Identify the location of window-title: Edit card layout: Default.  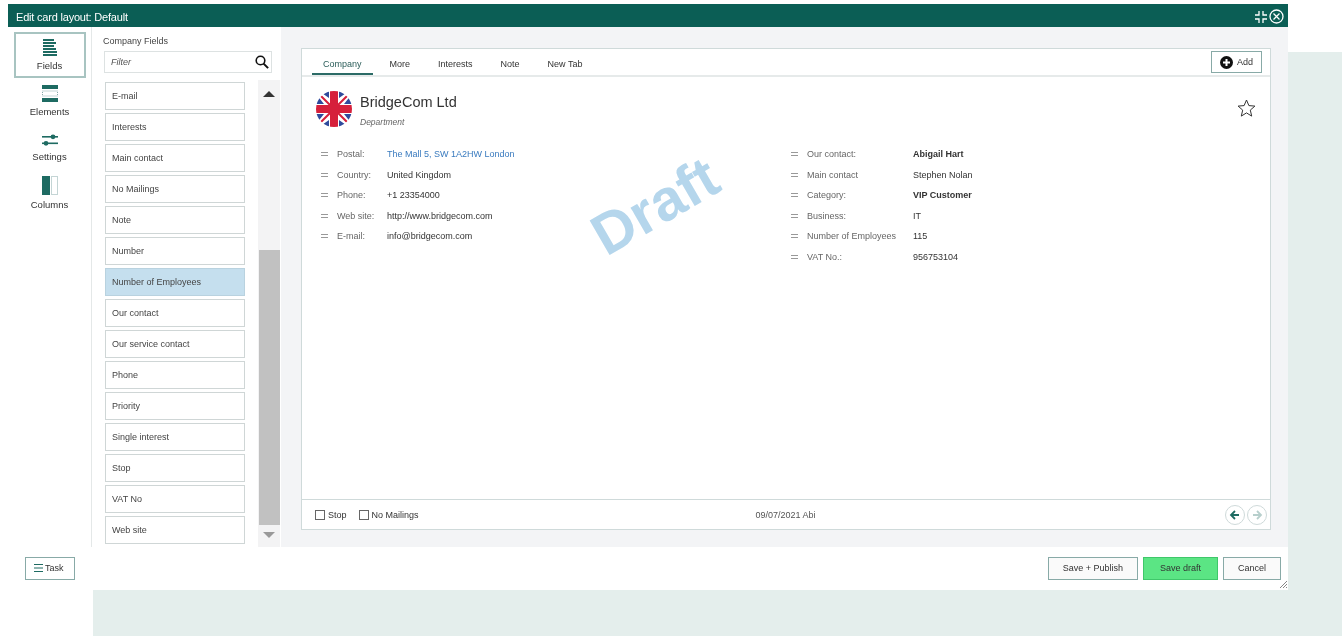
(72, 16).